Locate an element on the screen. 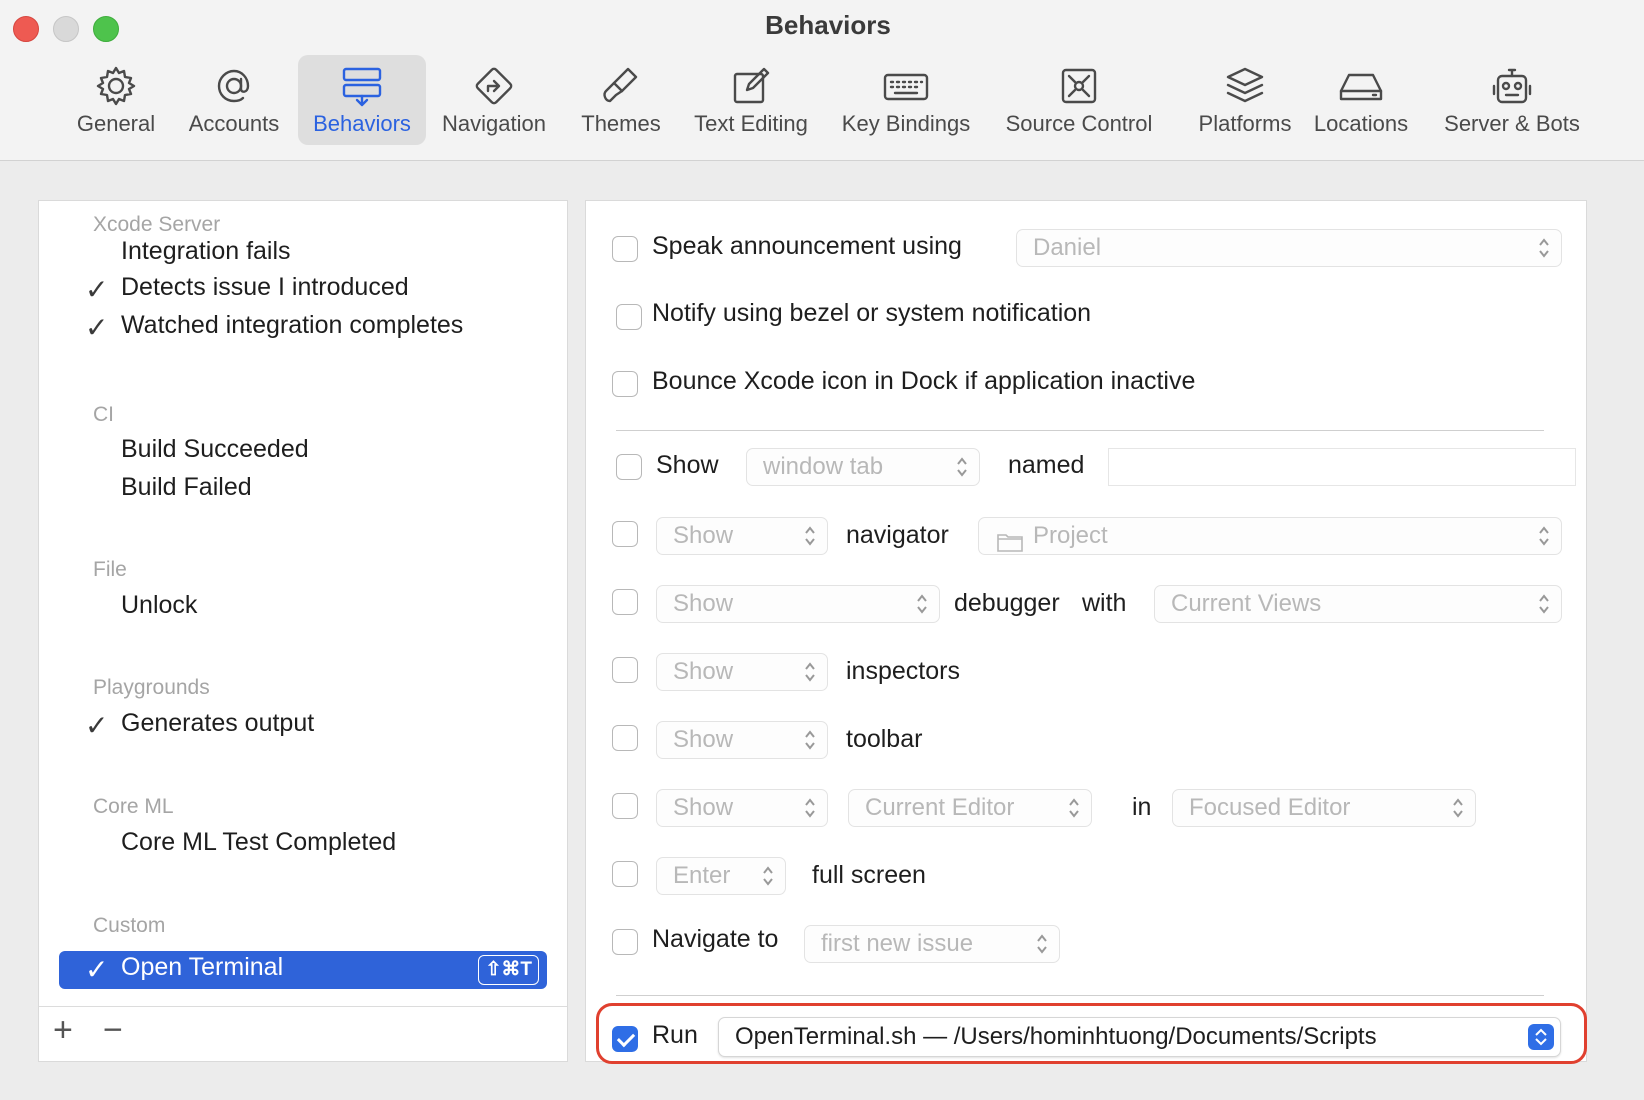 The image size is (1644, 1100). tab-type-popup: window tab is located at coordinates (863, 467).